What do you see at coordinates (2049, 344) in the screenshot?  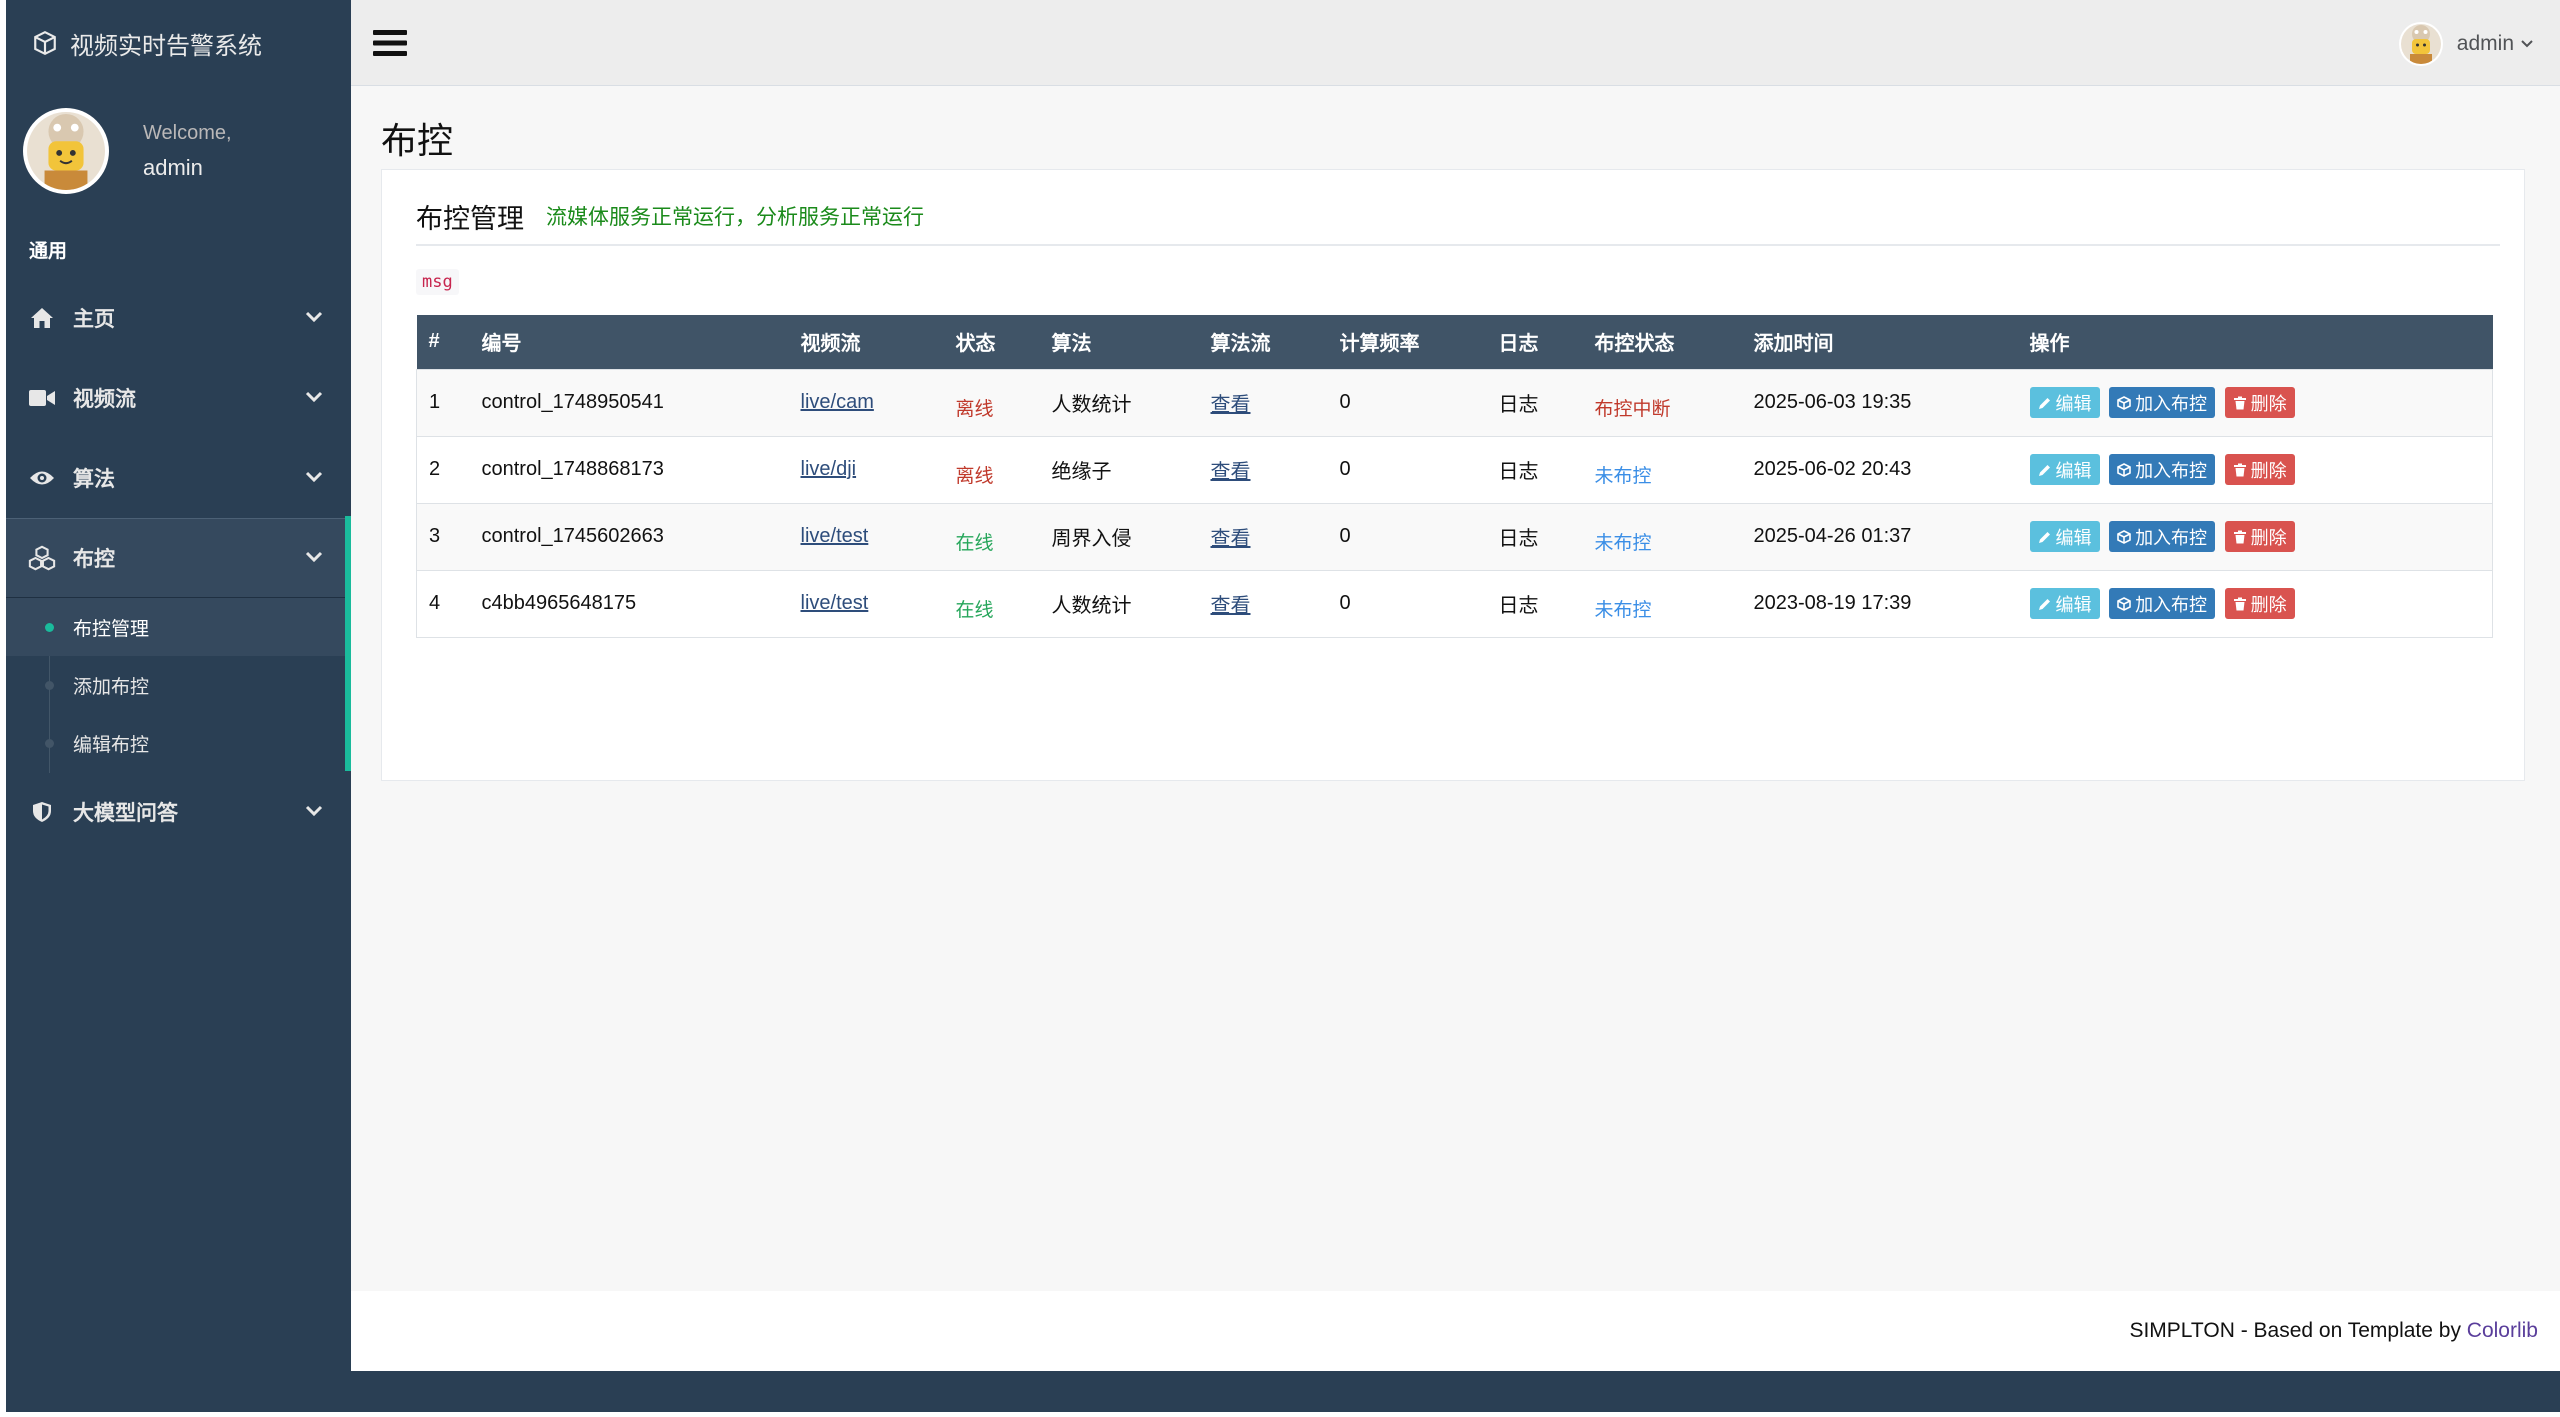 I see `col-actions: 操作` at bounding box center [2049, 344].